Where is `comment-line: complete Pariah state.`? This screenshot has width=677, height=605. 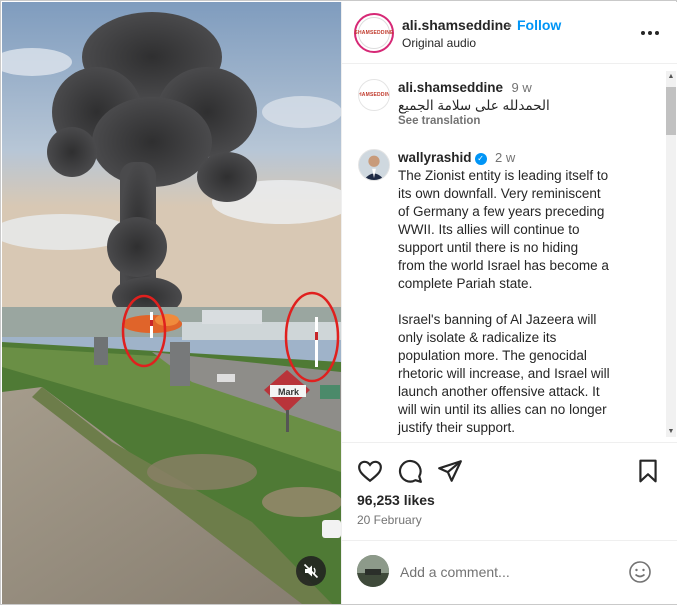
comment-line: complete Pariah state. is located at coordinates (465, 283).